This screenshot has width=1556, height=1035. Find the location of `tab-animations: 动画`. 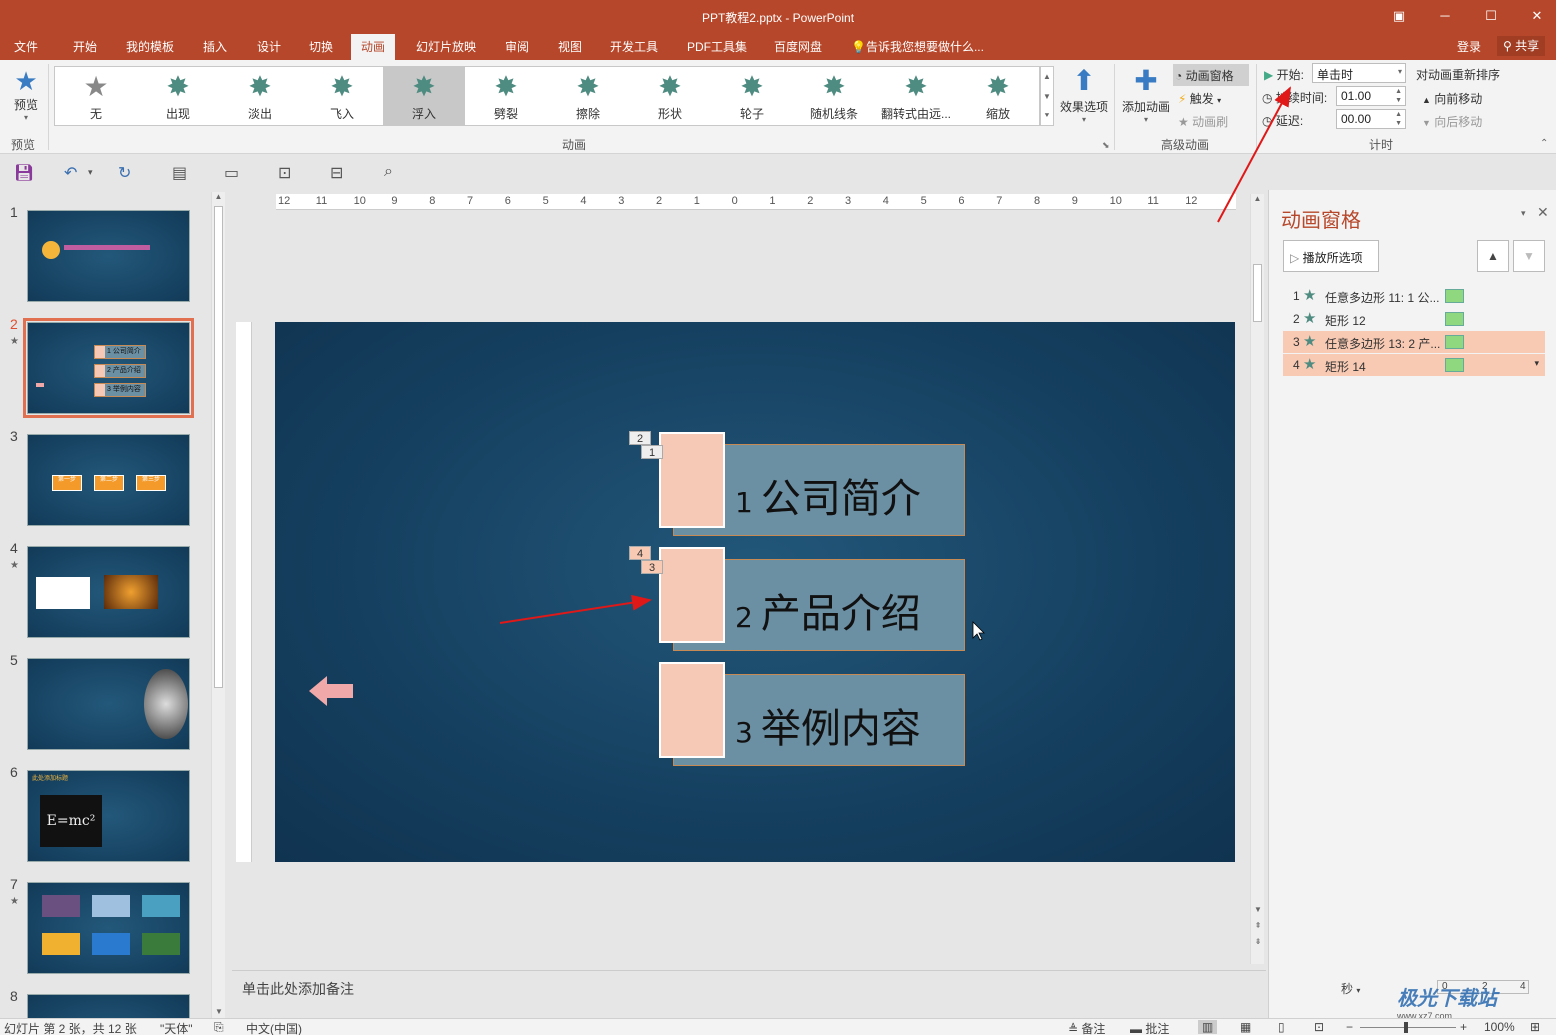

tab-animations: 动画 is located at coordinates (373, 47).